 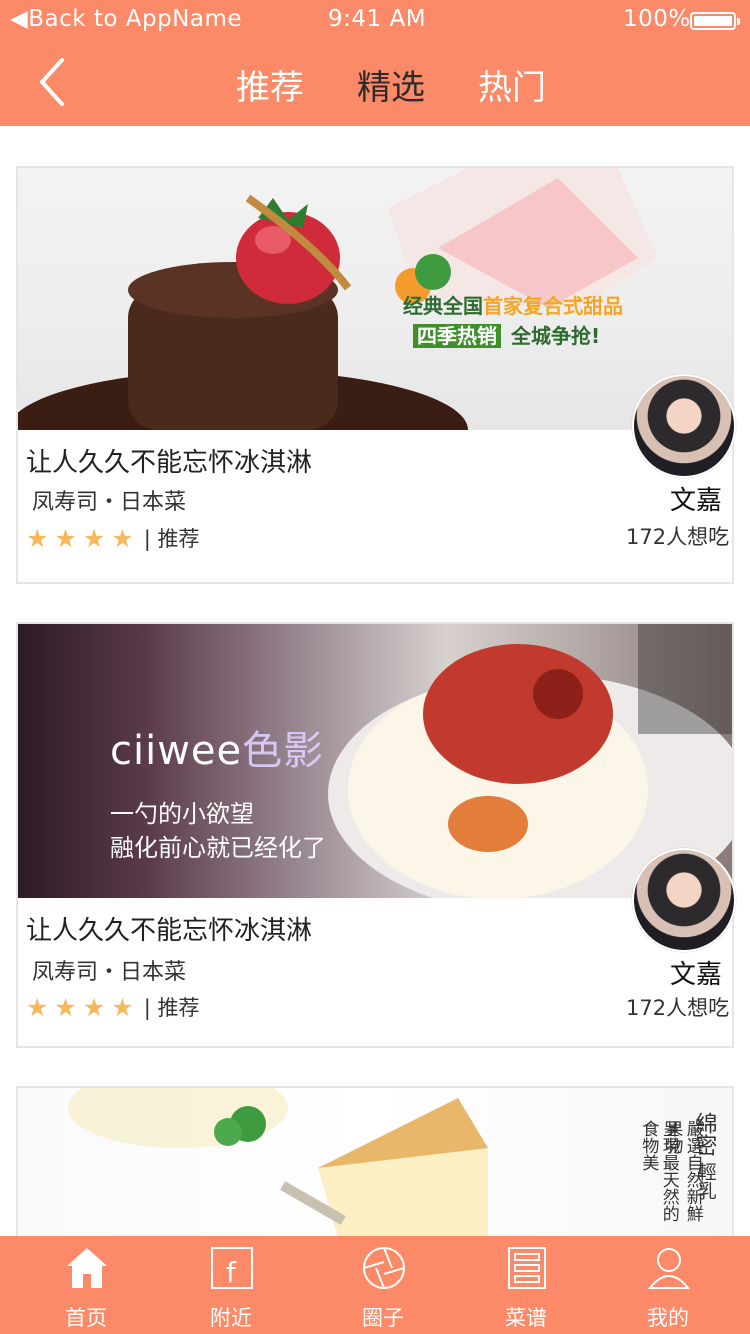 I want to click on tabbar-item-home: 首页, so click(x=86, y=1285).